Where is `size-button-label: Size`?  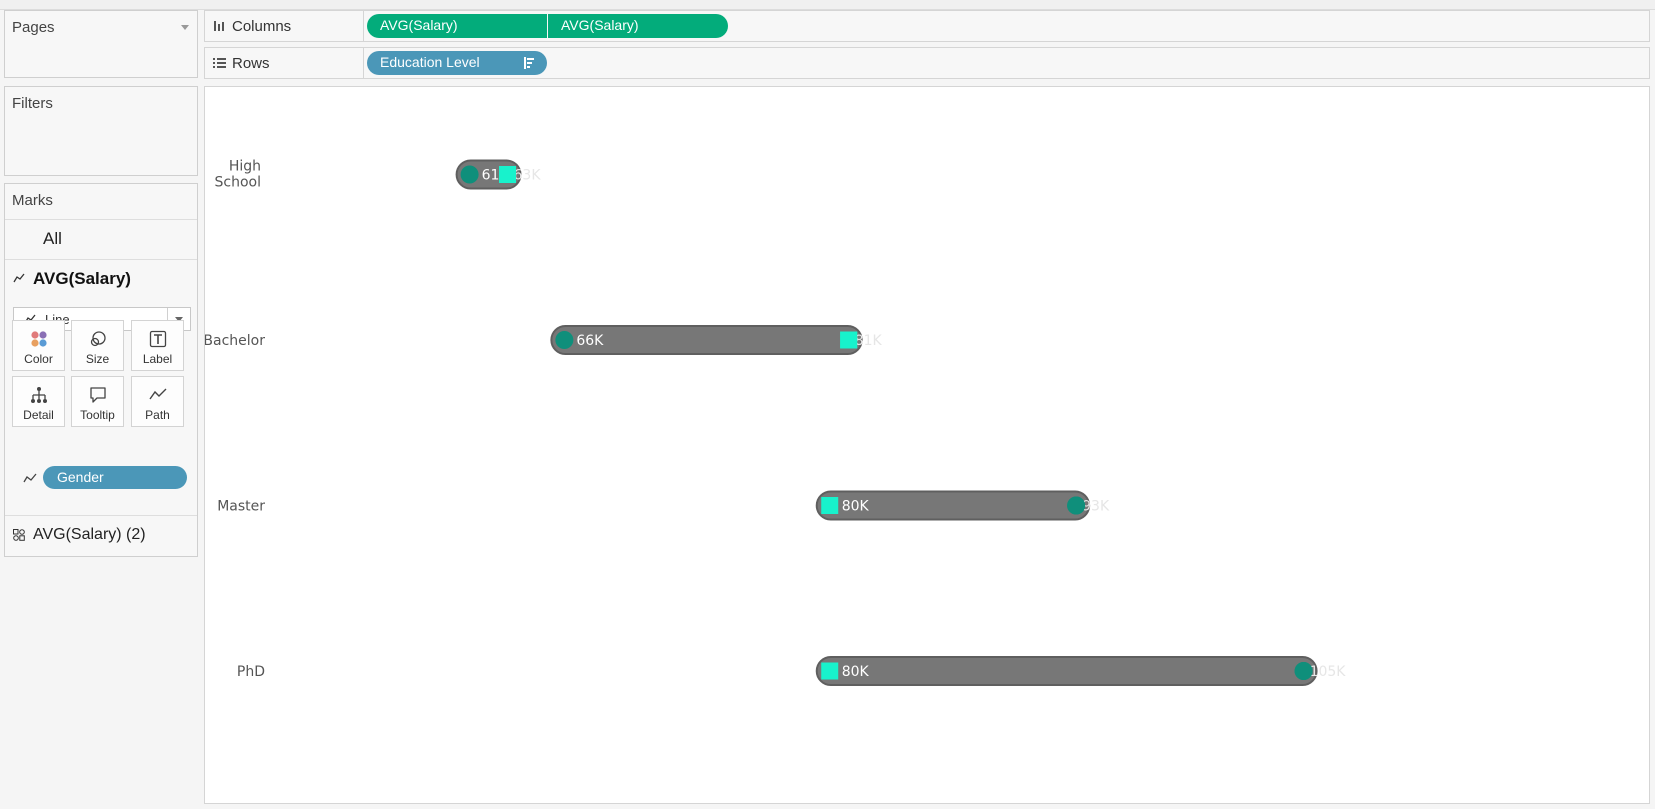 size-button-label: Size is located at coordinates (97, 359).